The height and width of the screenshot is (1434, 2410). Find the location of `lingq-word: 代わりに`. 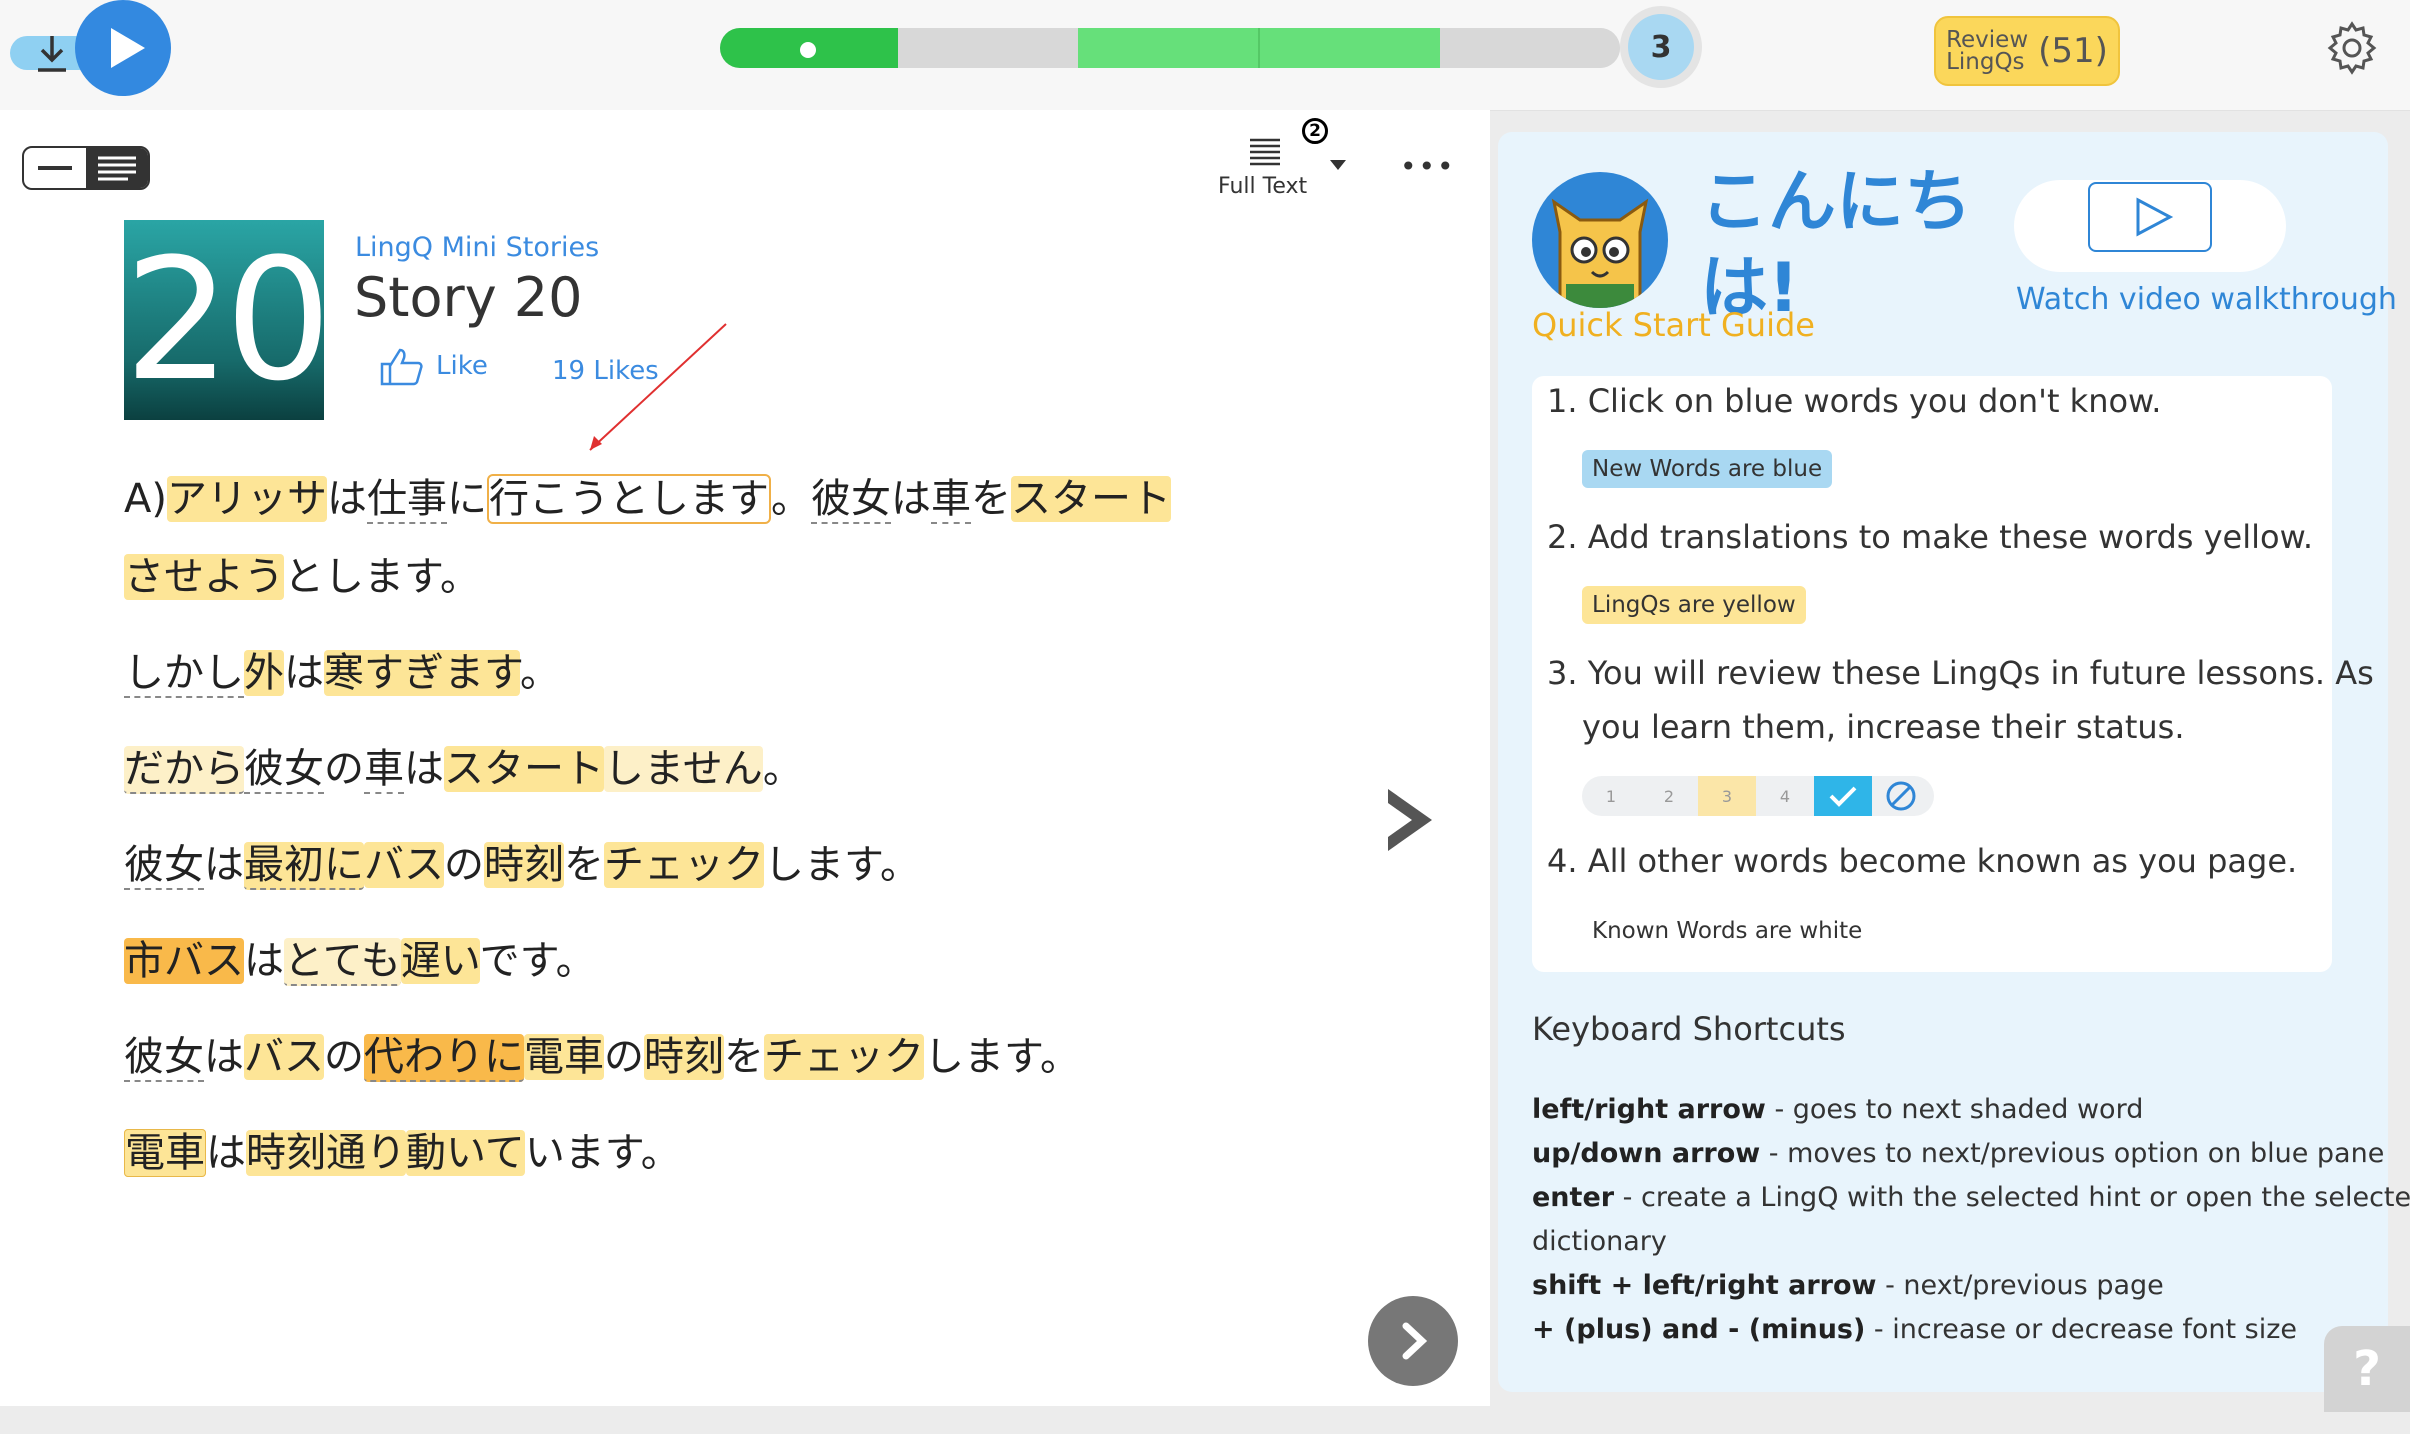

lingq-word: 代わりに is located at coordinates (444, 1058).